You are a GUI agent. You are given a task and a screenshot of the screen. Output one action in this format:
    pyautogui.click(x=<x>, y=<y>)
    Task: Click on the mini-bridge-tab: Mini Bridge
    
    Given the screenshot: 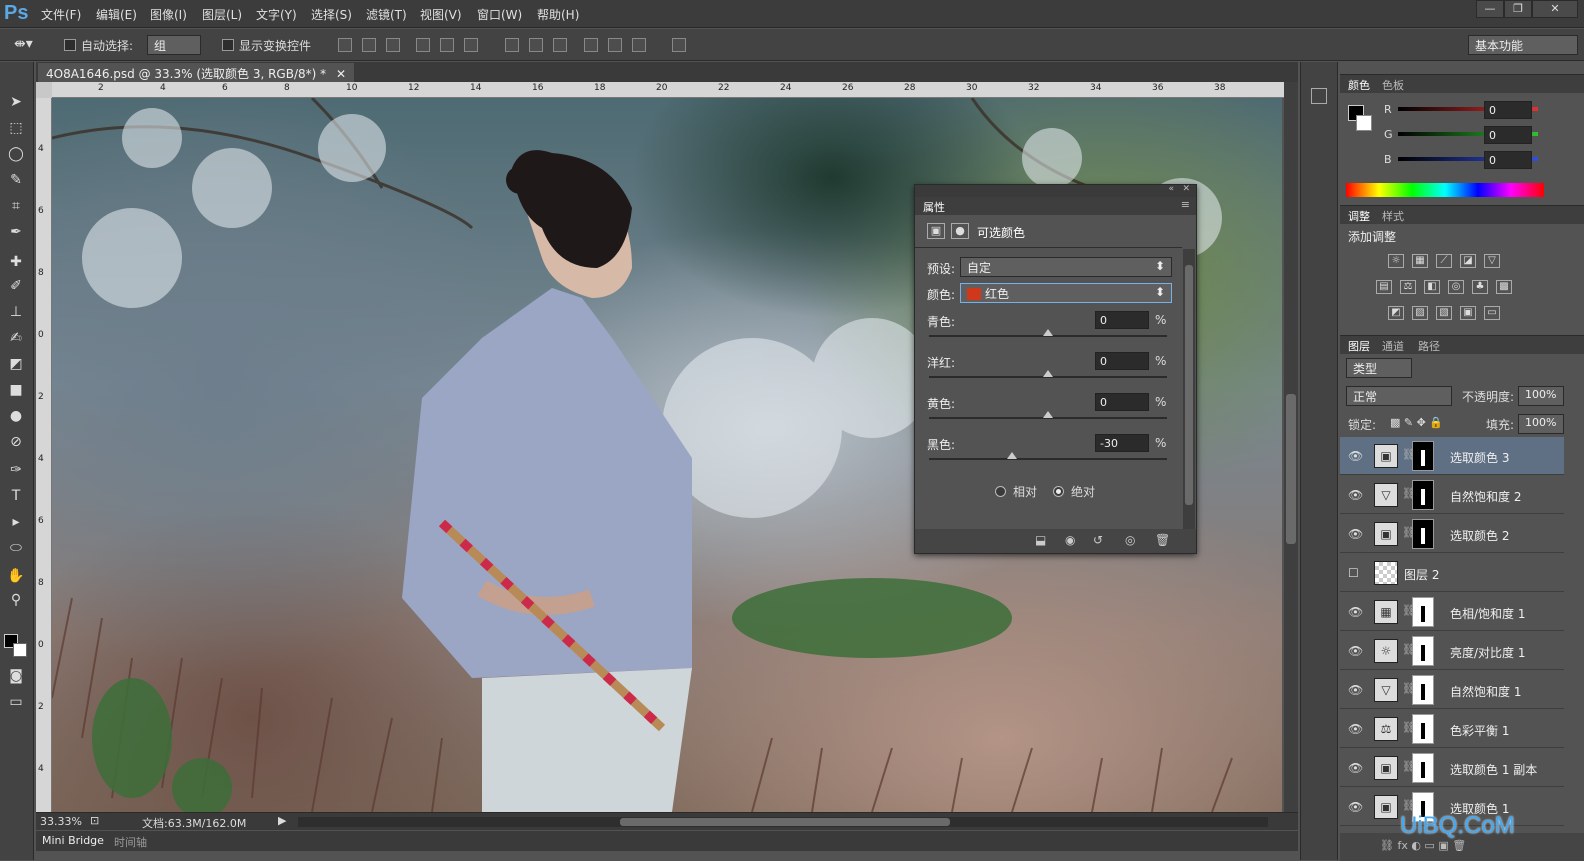 What is the action you would take?
    pyautogui.click(x=73, y=840)
    